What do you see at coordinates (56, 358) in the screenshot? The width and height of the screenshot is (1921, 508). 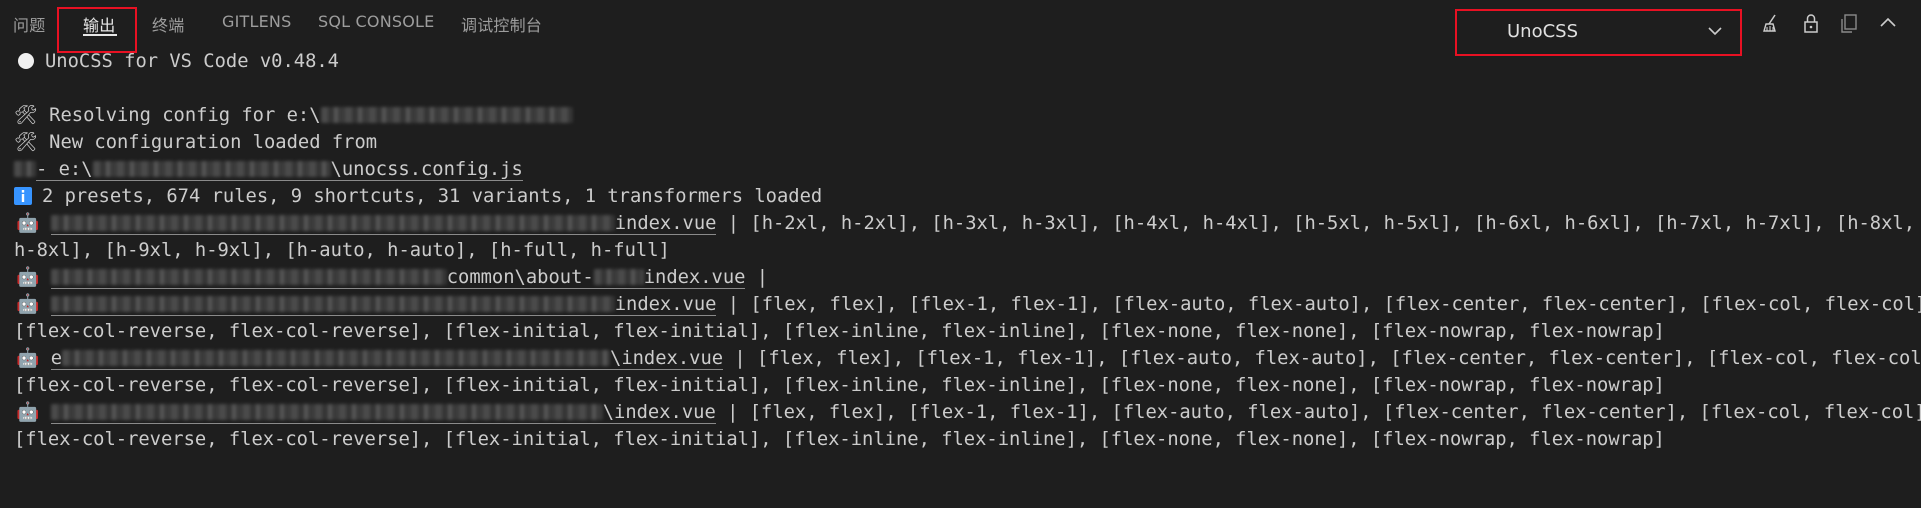 I see `output-text: e` at bounding box center [56, 358].